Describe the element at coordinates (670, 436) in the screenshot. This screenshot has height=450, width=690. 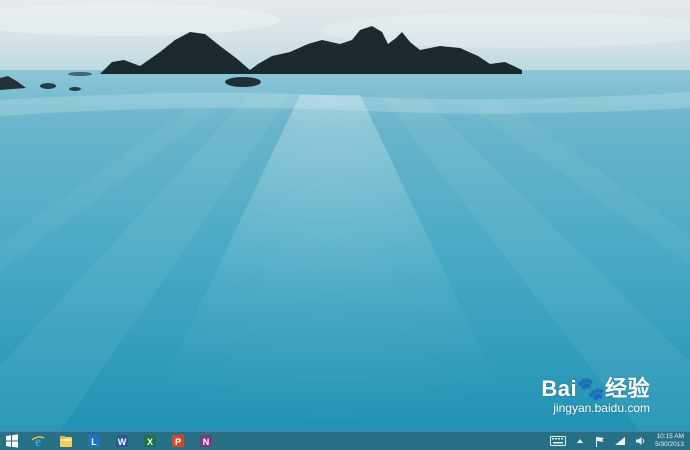
I see `clock-time: 10:15 AM` at that location.